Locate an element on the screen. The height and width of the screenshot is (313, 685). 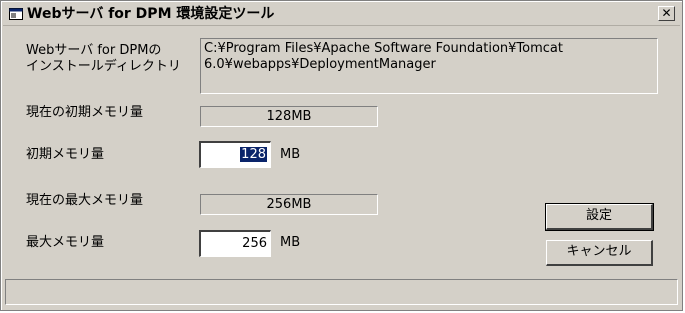
install-dir-label-line1: Webサーバ for DPMの is located at coordinates (94, 50).